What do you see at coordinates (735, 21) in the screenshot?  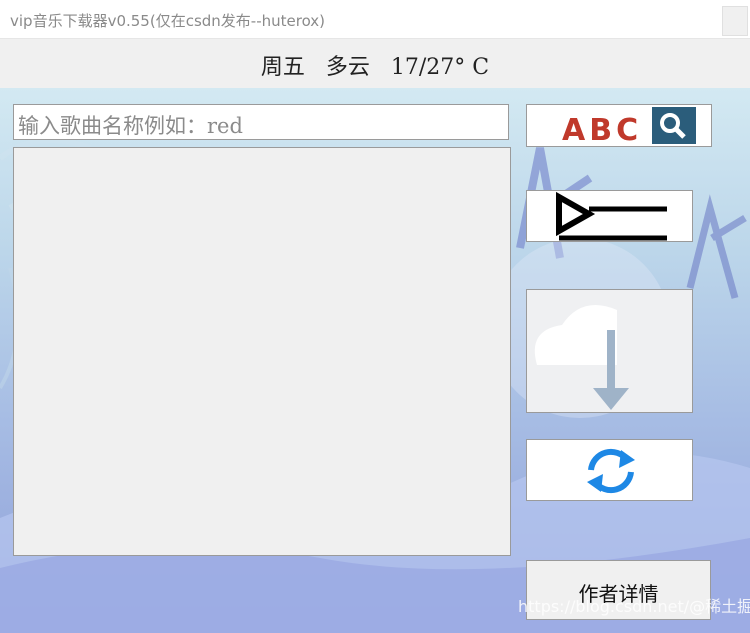 I see `close-button` at bounding box center [735, 21].